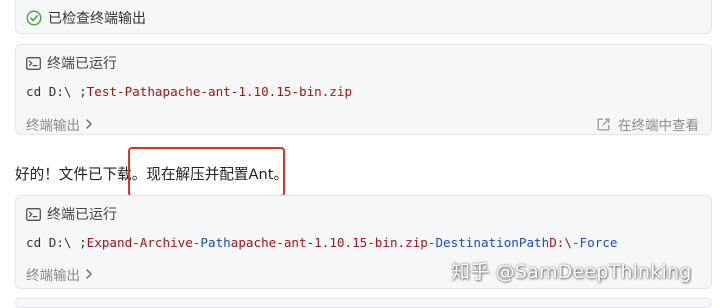  What do you see at coordinates (34, 18) in the screenshot?
I see `check-circle-icon` at bounding box center [34, 18].